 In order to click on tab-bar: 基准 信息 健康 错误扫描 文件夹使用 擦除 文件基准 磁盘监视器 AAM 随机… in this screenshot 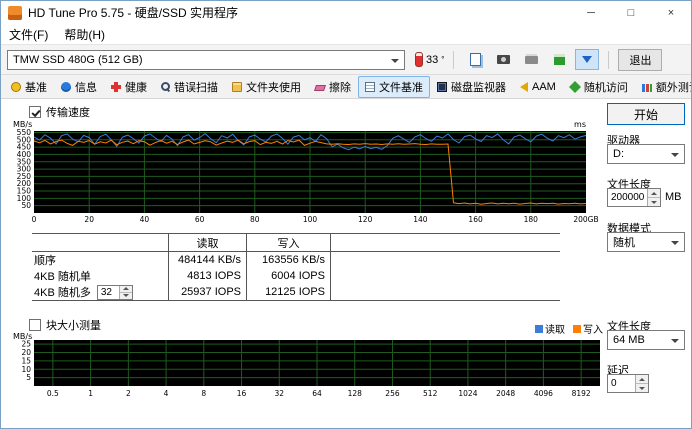, I will do `click(346, 87)`.